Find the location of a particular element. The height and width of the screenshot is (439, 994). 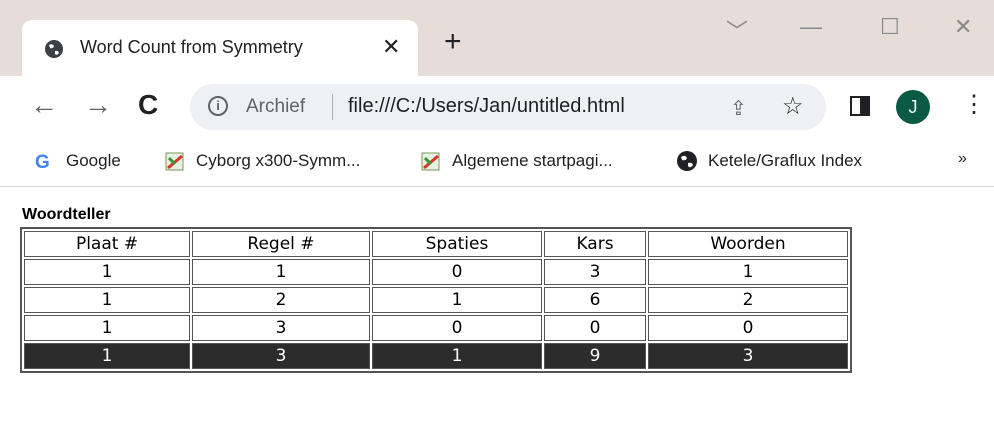

maximize-button: ☐ is located at coordinates (890, 27).